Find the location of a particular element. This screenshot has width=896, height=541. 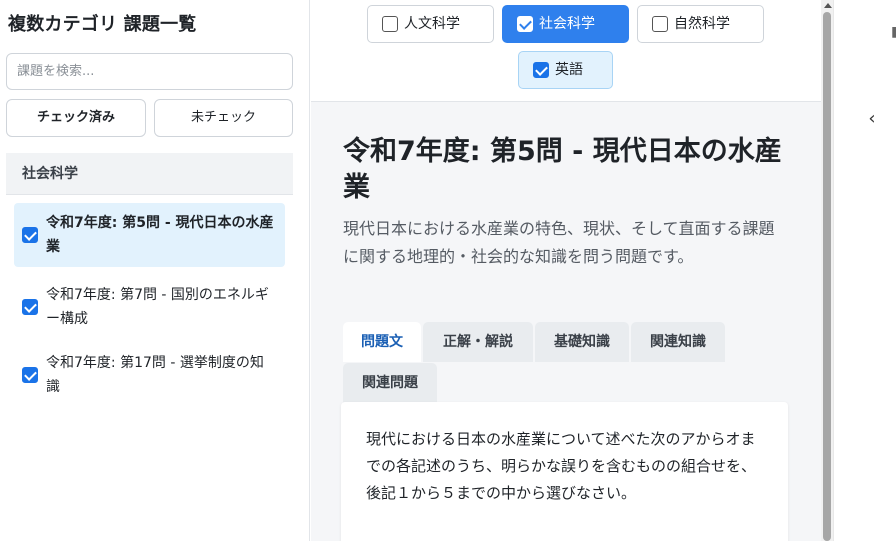

list-item-label: 令和7年度: 第5問 - 現代日本の水産業 is located at coordinates (160, 235).